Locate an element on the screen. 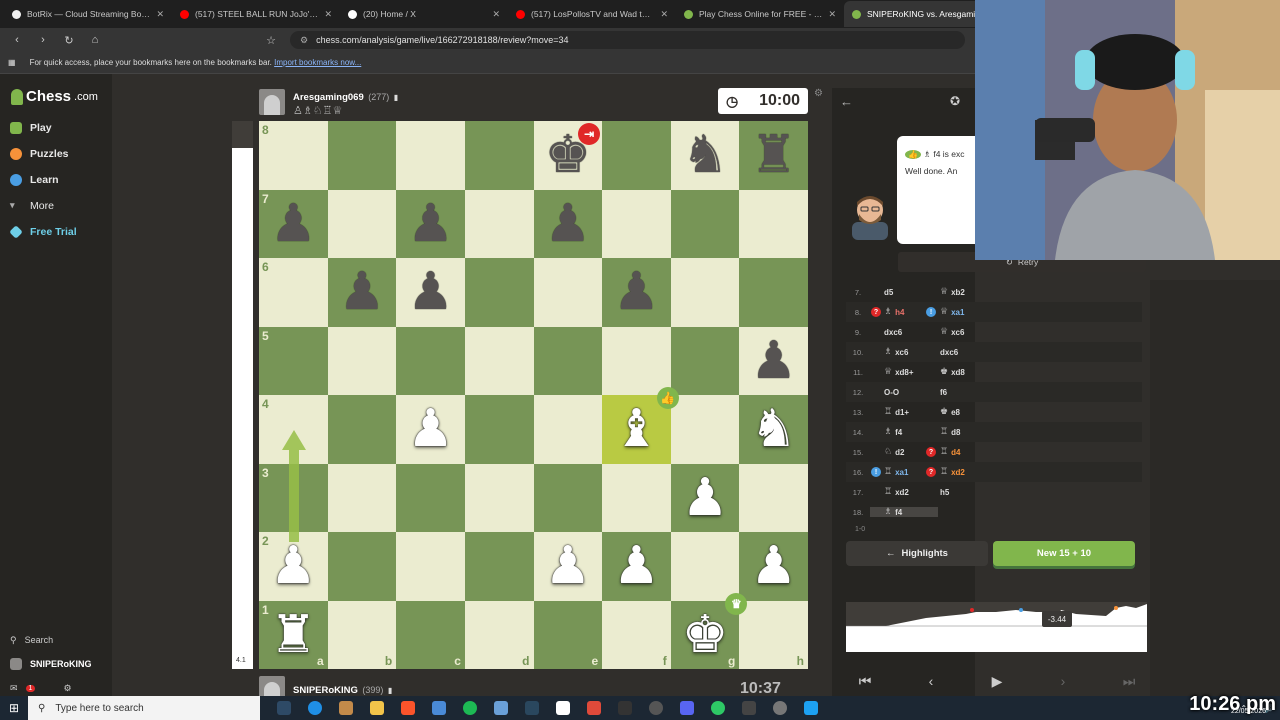 This screenshot has width=1280, height=720. white-move: ♗ f4 is located at coordinates (904, 512).